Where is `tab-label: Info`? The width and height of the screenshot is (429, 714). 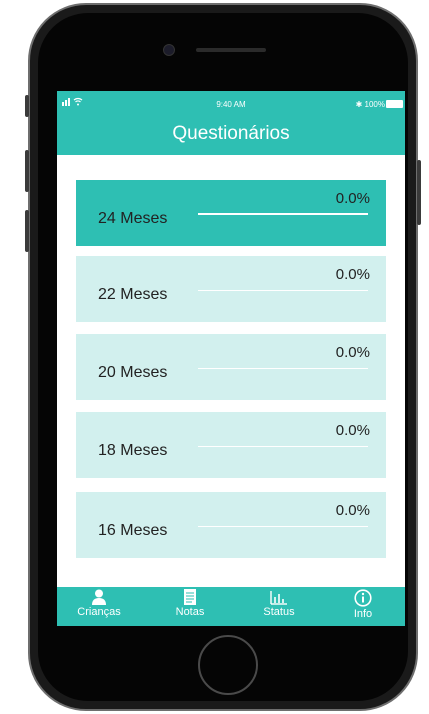
tab-label: Info is located at coordinates (363, 614).